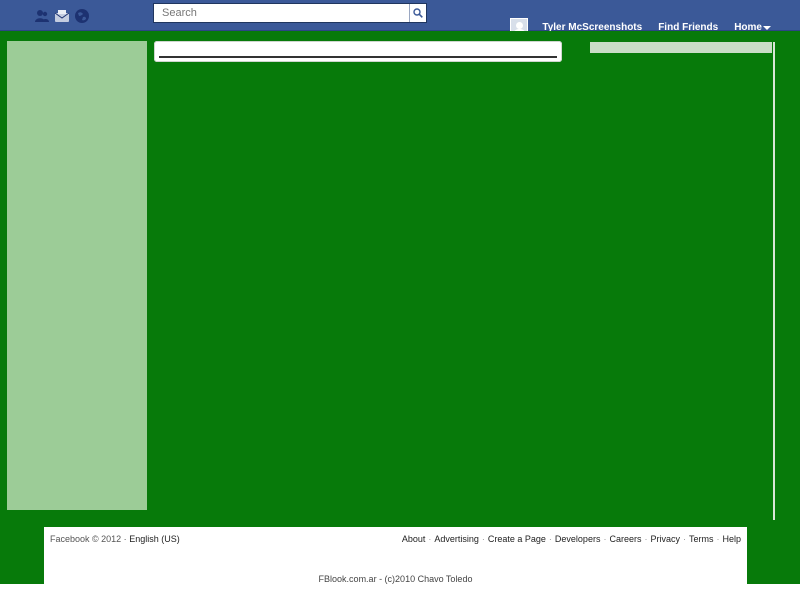  What do you see at coordinates (154, 539) in the screenshot?
I see `language-link: English (US)` at bounding box center [154, 539].